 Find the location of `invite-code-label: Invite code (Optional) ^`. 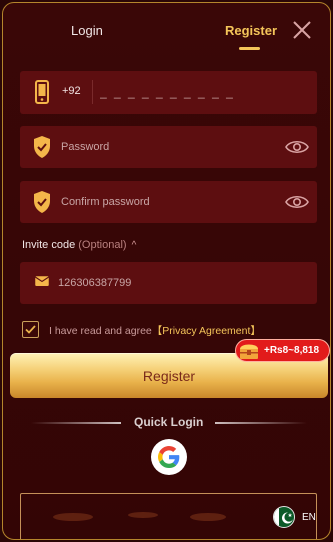

invite-code-label: Invite code (Optional) ^ is located at coordinates (79, 245).